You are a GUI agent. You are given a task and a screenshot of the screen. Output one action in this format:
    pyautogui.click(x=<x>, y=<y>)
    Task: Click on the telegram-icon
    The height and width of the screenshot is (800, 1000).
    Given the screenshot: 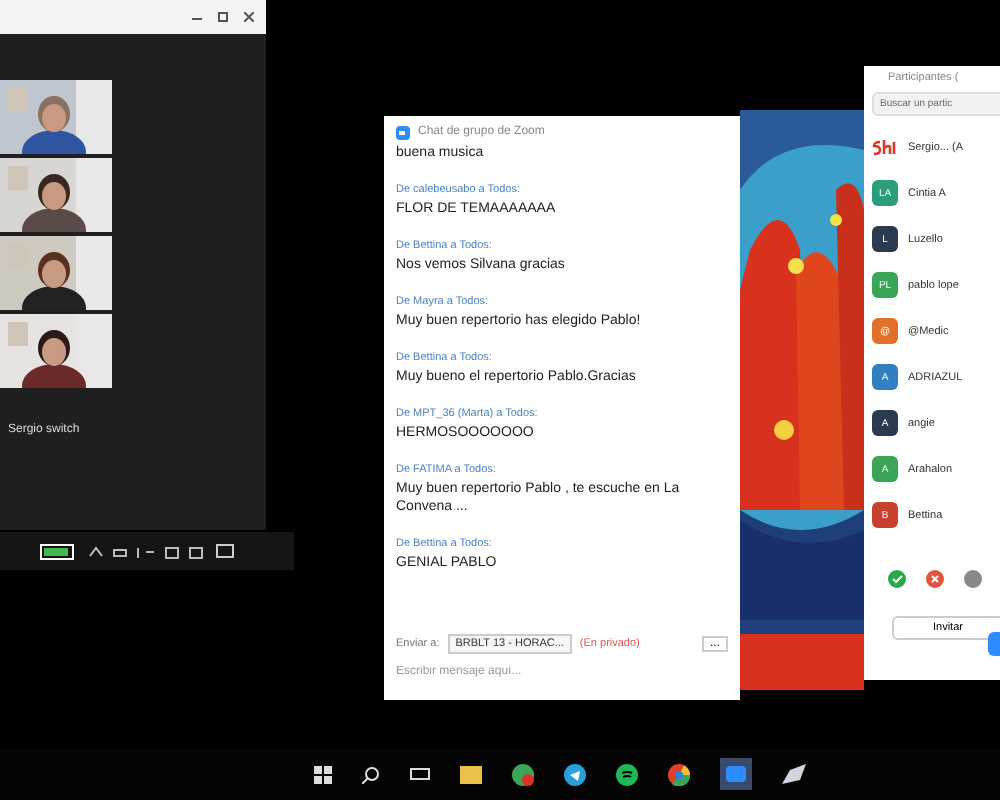 What is the action you would take?
    pyautogui.click(x=575, y=774)
    